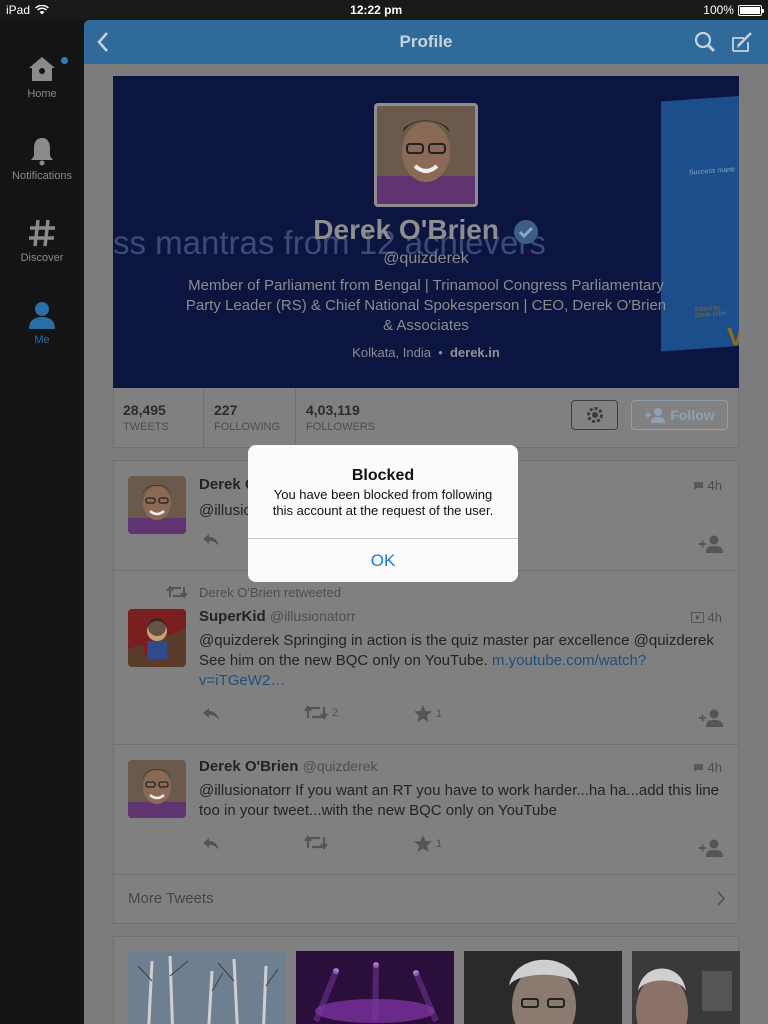  Describe the element at coordinates (42, 258) in the screenshot. I see `sidebar-item-label: Discover` at that location.